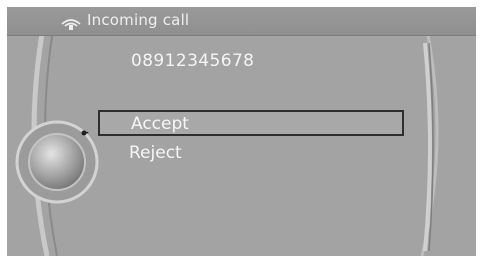 The image size is (483, 263). What do you see at coordinates (71, 24) in the screenshot?
I see `phone-signal-icon` at bounding box center [71, 24].